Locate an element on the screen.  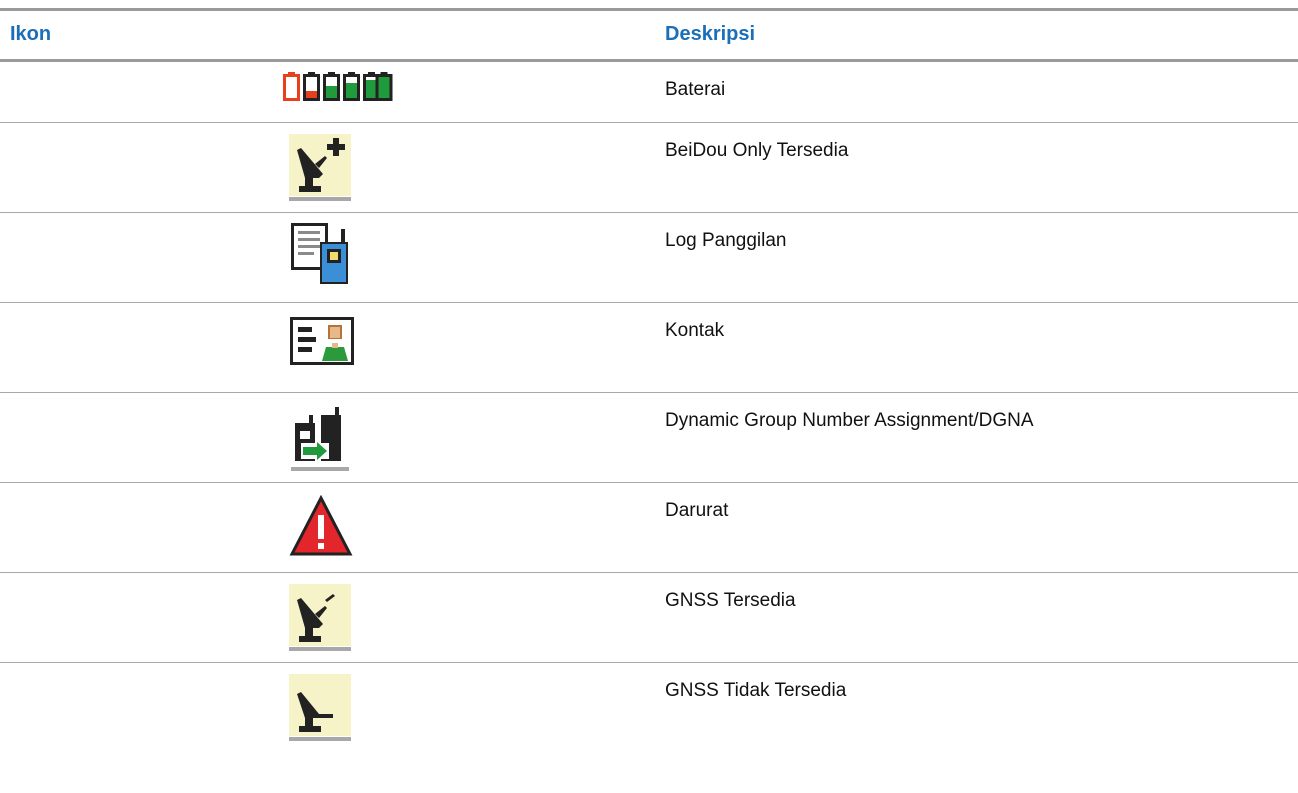
table-row: Darurat is located at coordinates (649, 528).